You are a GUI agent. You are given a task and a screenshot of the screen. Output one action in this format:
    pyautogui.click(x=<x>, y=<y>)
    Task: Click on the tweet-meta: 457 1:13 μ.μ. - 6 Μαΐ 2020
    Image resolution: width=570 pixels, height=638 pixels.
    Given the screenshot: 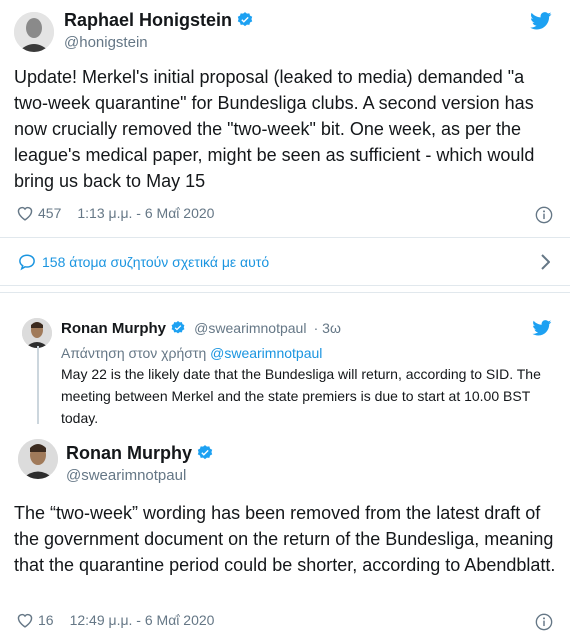 What is the action you would take?
    pyautogui.click(x=115, y=213)
    